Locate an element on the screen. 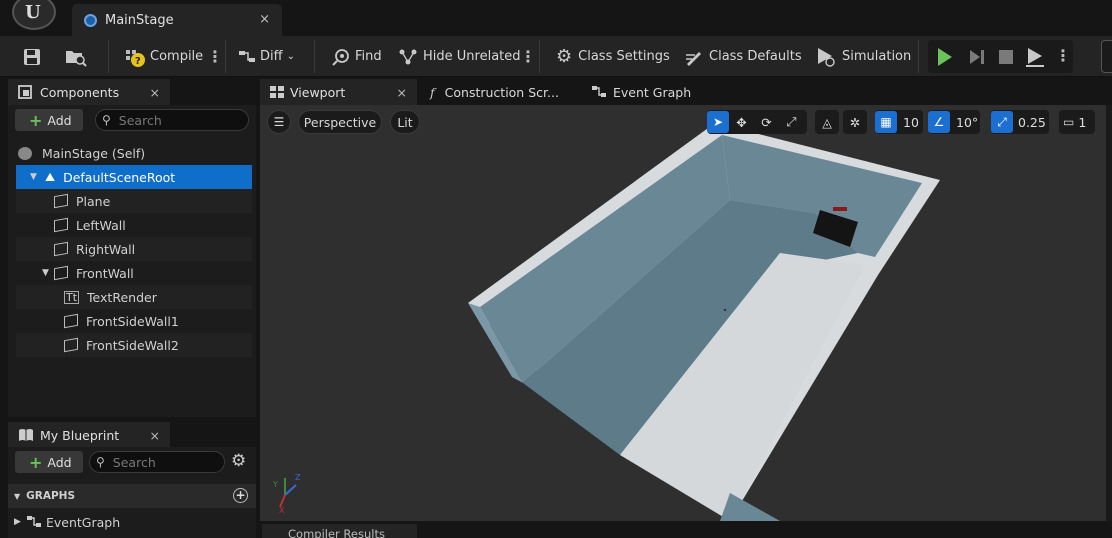 Image resolution: width=1112 pixels, height=538 pixels. components-search-placeholder: Search is located at coordinates (140, 120).